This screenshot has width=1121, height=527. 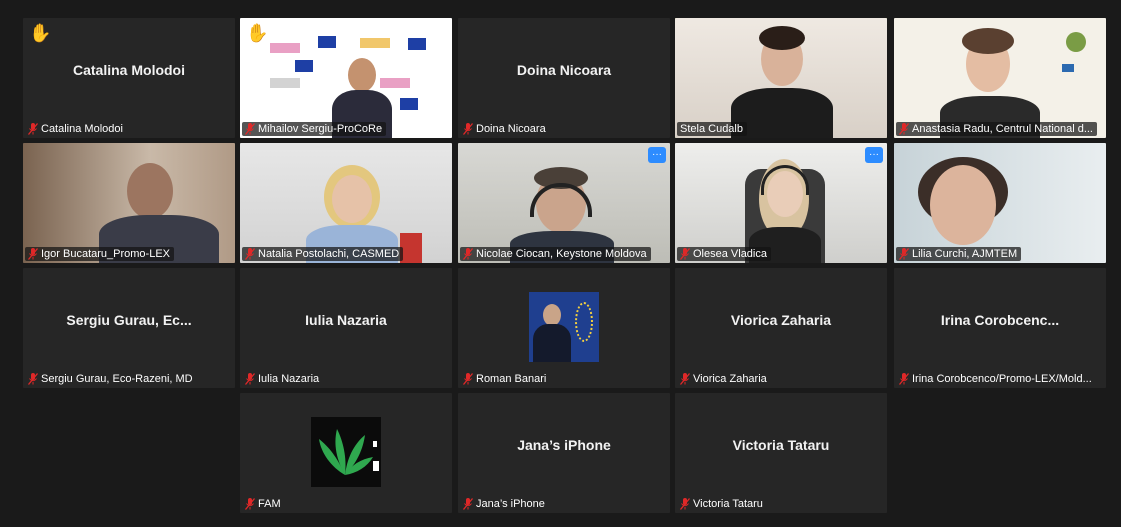 I want to click on participant-tile: ··· Nicolae Ciocan, Keystone Moldova, so click(x=564, y=203).